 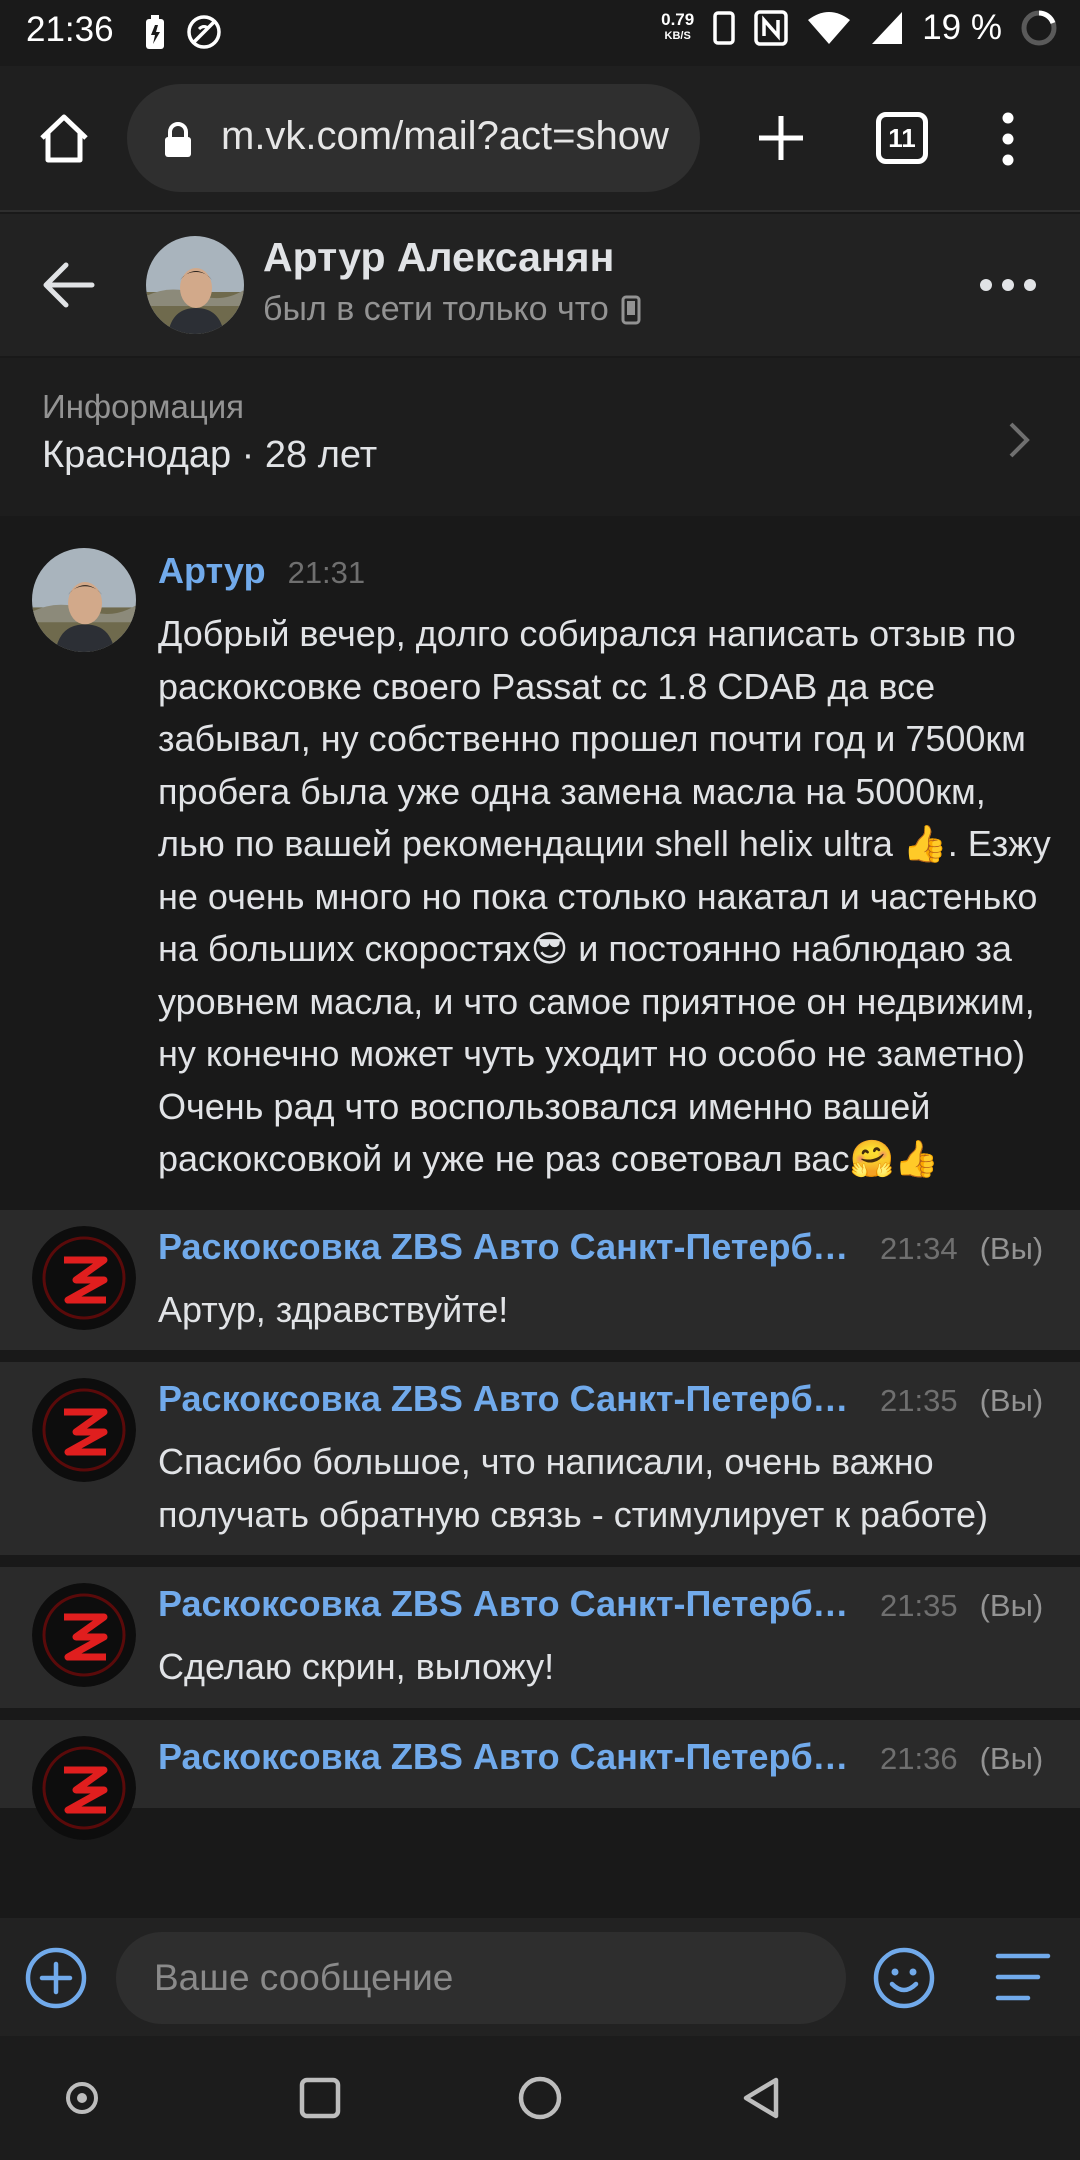 What do you see at coordinates (540, 33) in the screenshot?
I see `status-bar: 21:36 0.79 KB/S 19 %` at bounding box center [540, 33].